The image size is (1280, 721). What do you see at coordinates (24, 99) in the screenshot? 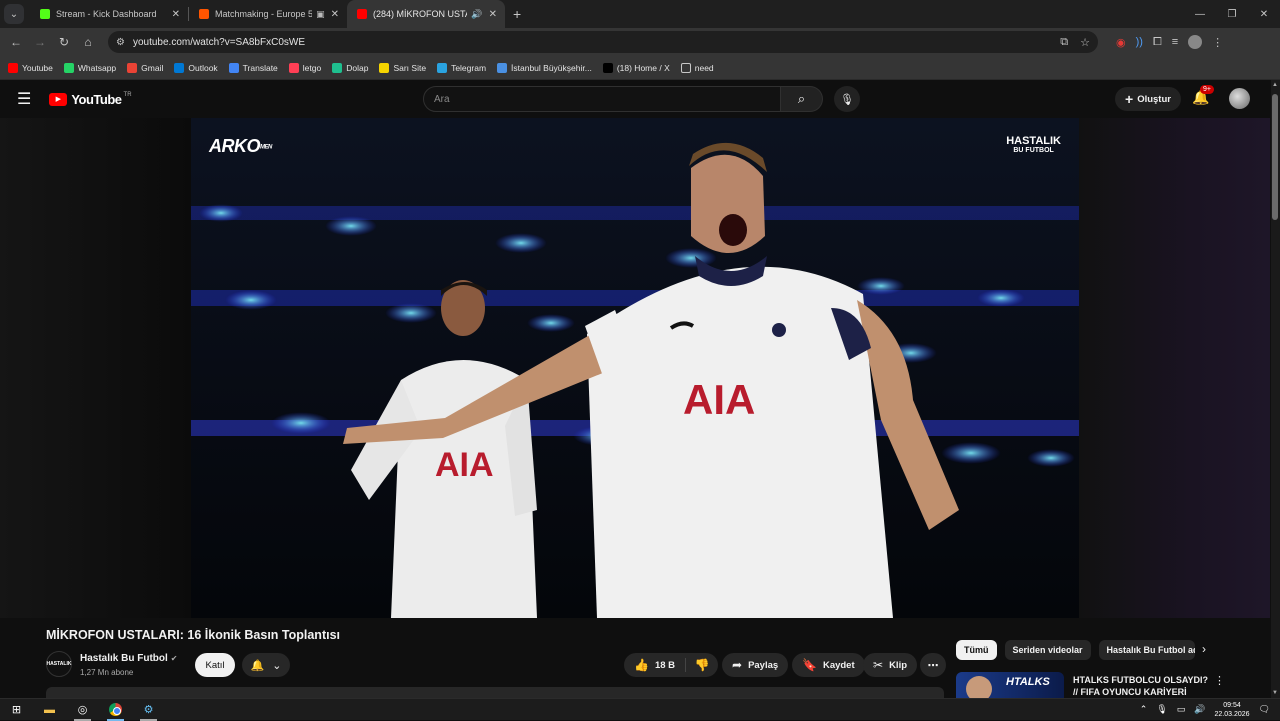
I see `hamburger-menu-icon: ☰` at bounding box center [24, 99].